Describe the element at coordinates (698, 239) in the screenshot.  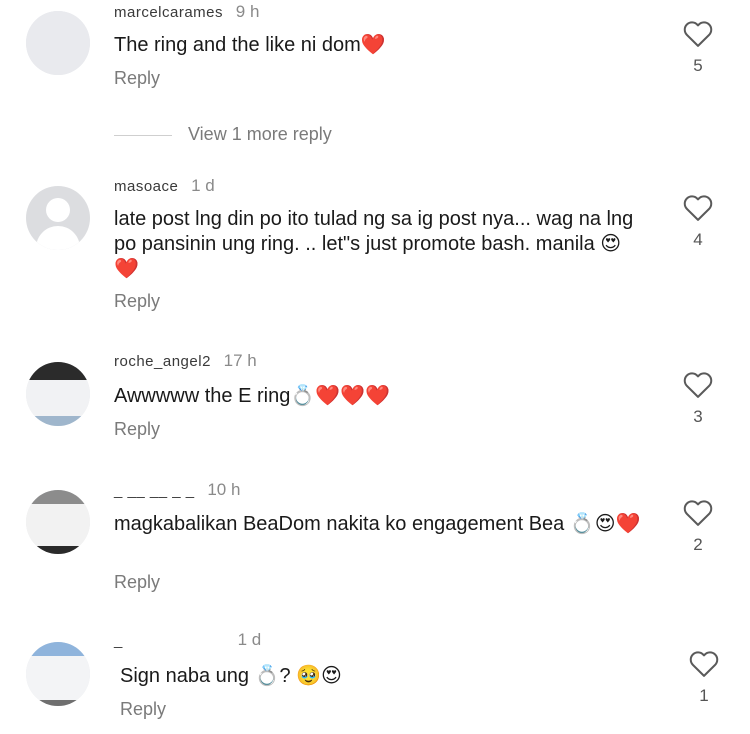
I see `like-count: 4` at that location.